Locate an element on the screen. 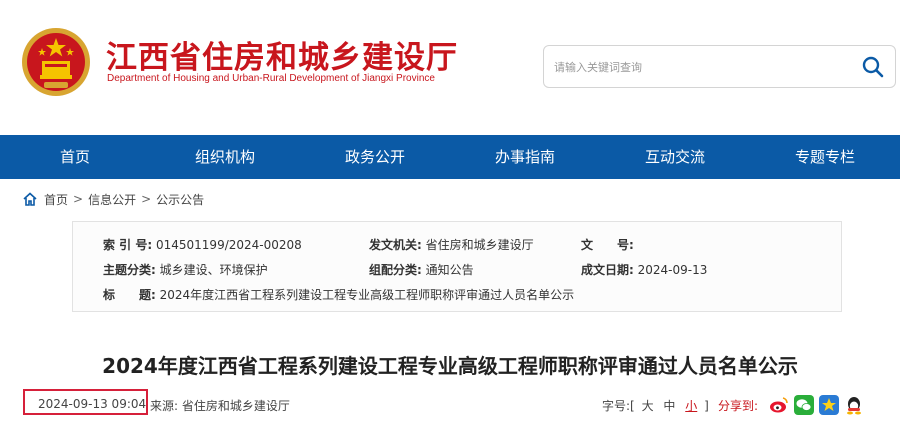 The height and width of the screenshot is (423, 900). font-medium-button: 中 is located at coordinates (669, 406).